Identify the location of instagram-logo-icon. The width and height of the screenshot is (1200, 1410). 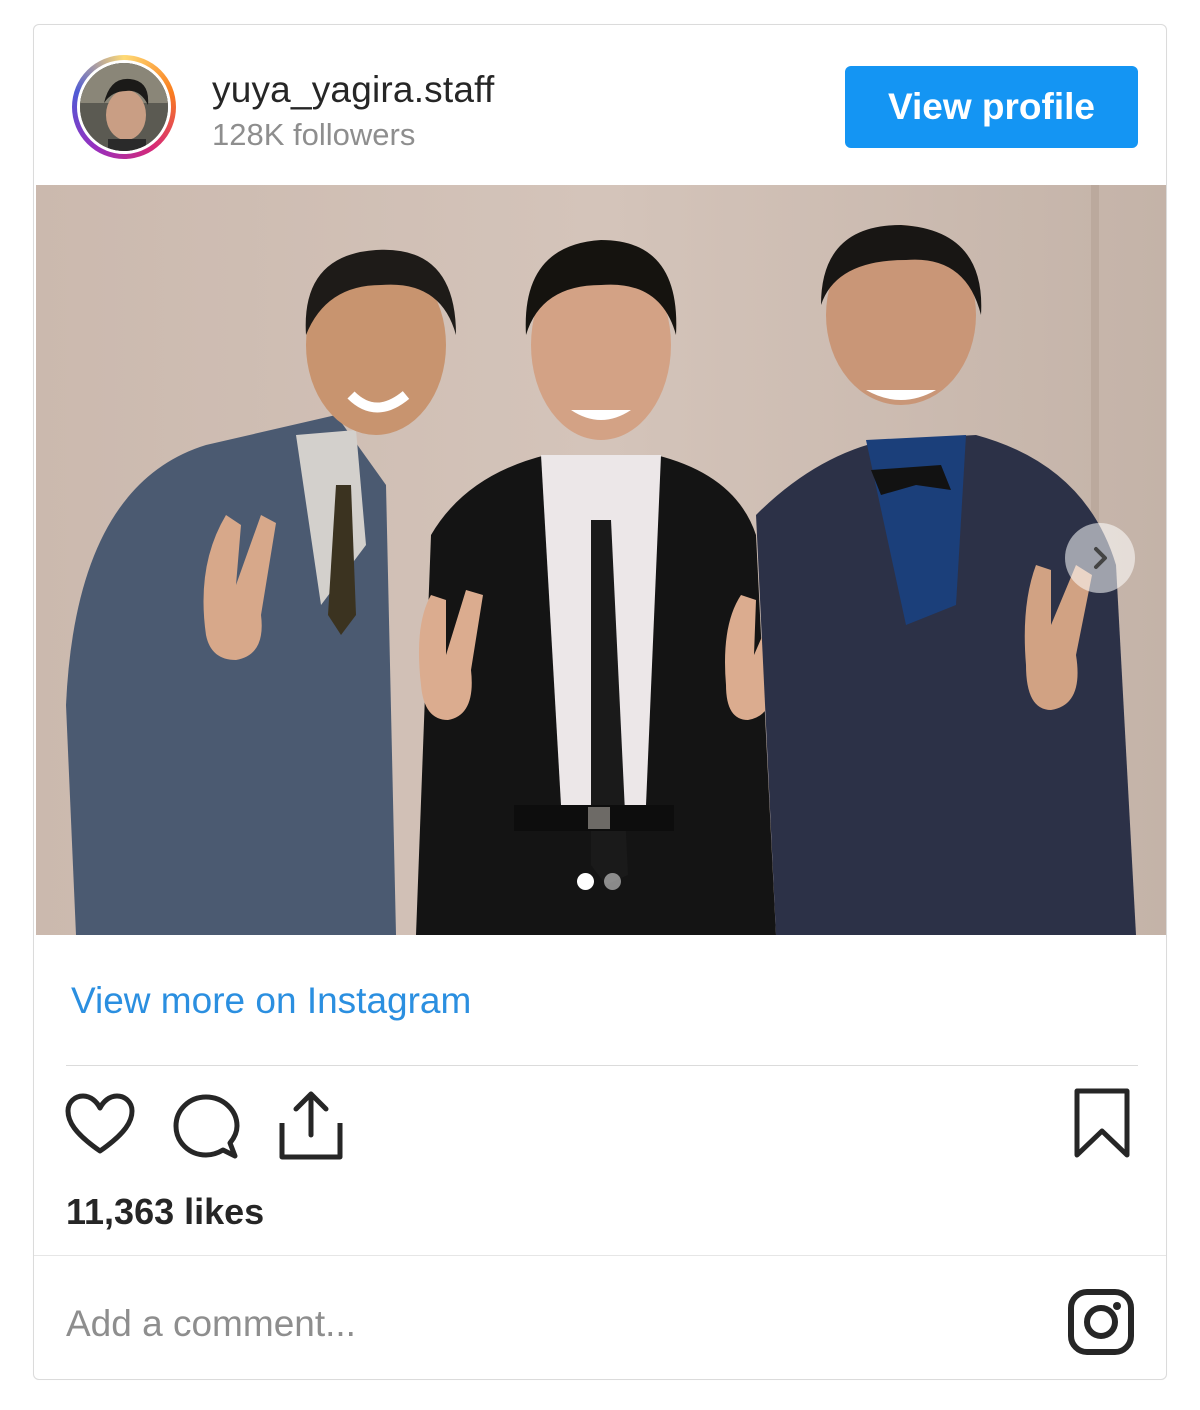
(1101, 1322).